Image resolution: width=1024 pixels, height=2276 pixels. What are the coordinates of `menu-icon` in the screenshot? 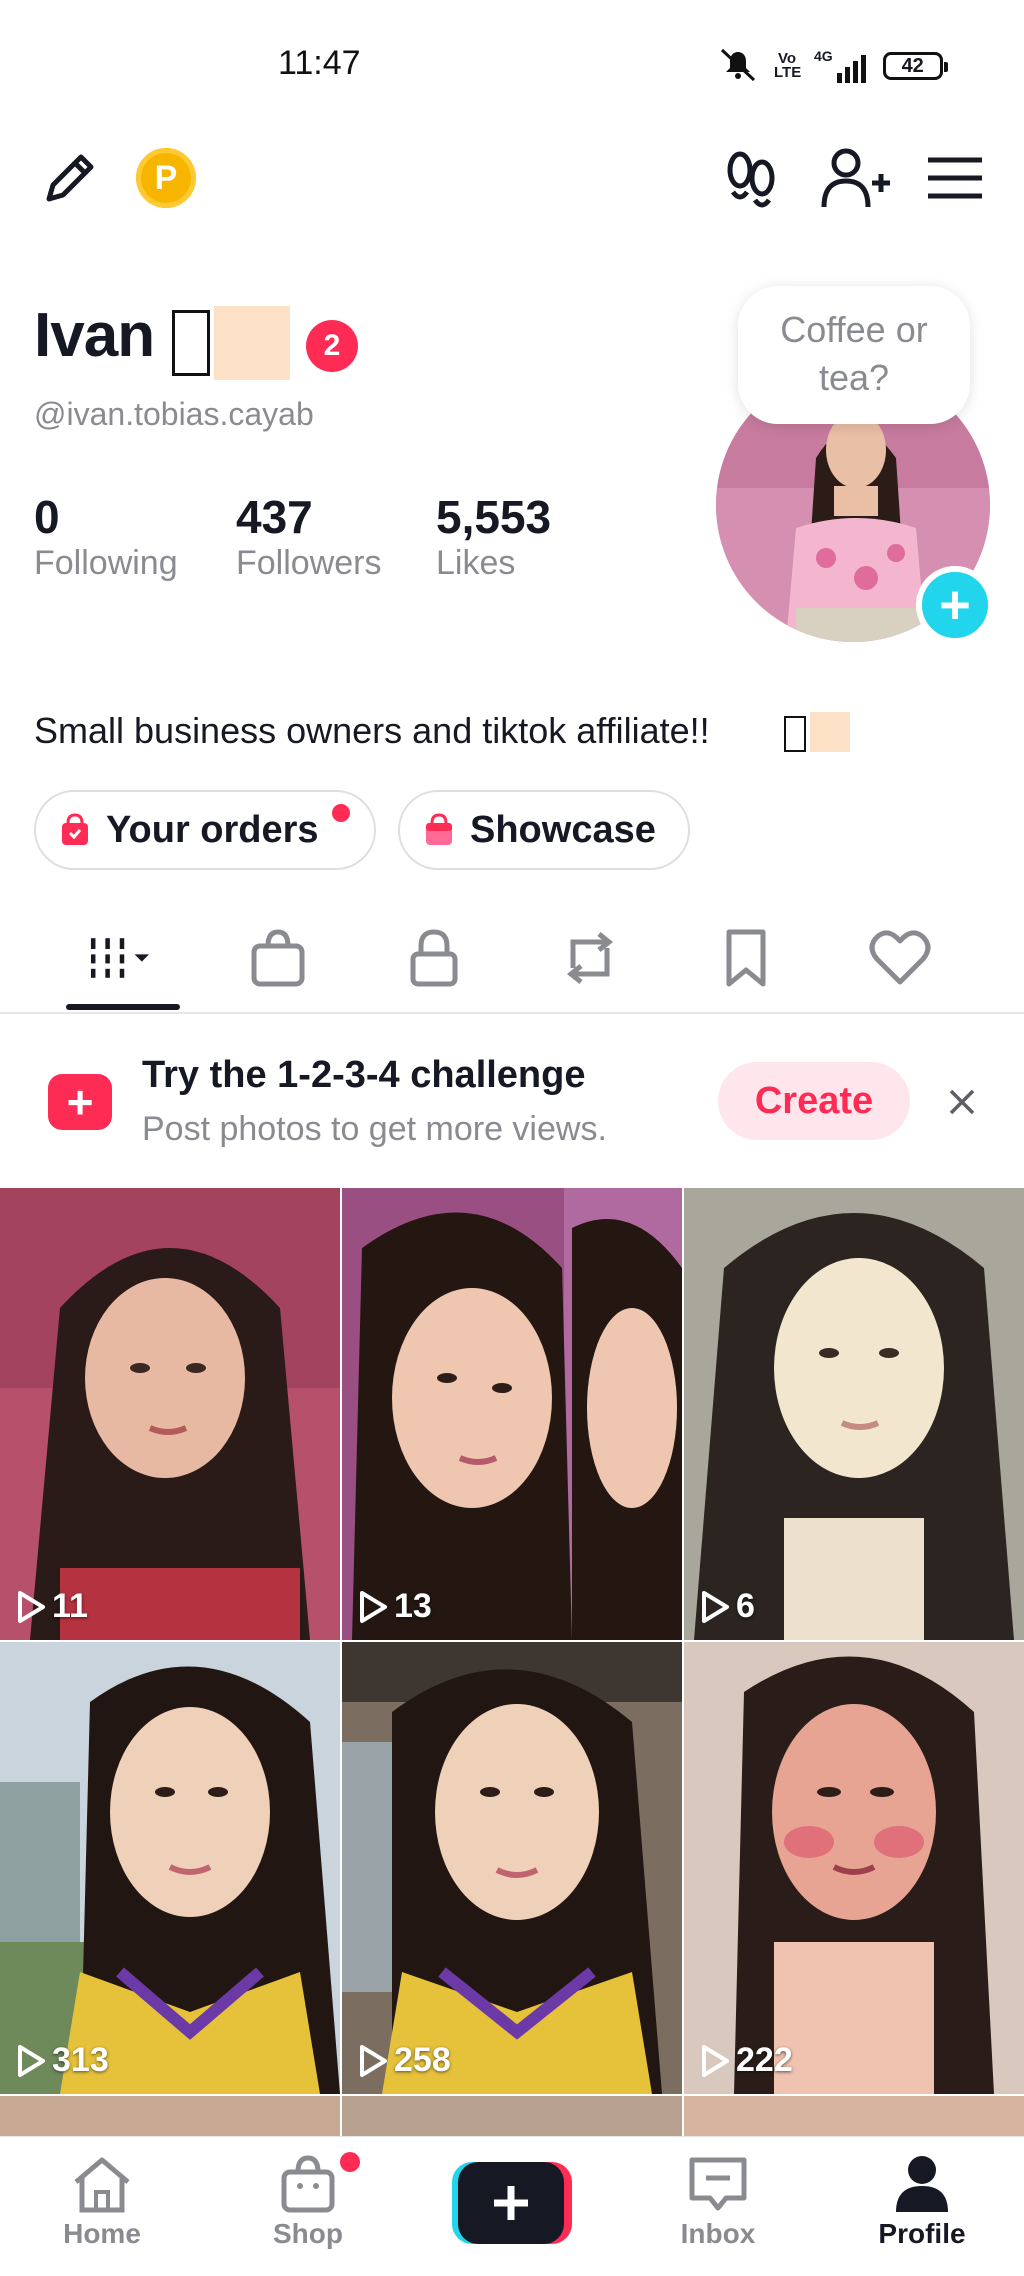 It's located at (955, 178).